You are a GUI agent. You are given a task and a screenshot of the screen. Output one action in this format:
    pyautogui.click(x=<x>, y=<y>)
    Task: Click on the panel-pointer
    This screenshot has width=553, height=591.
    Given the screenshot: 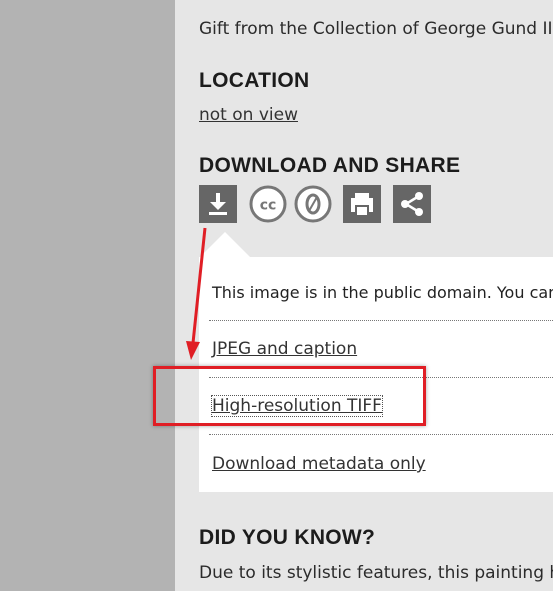 What is the action you would take?
    pyautogui.click(x=225, y=245)
    